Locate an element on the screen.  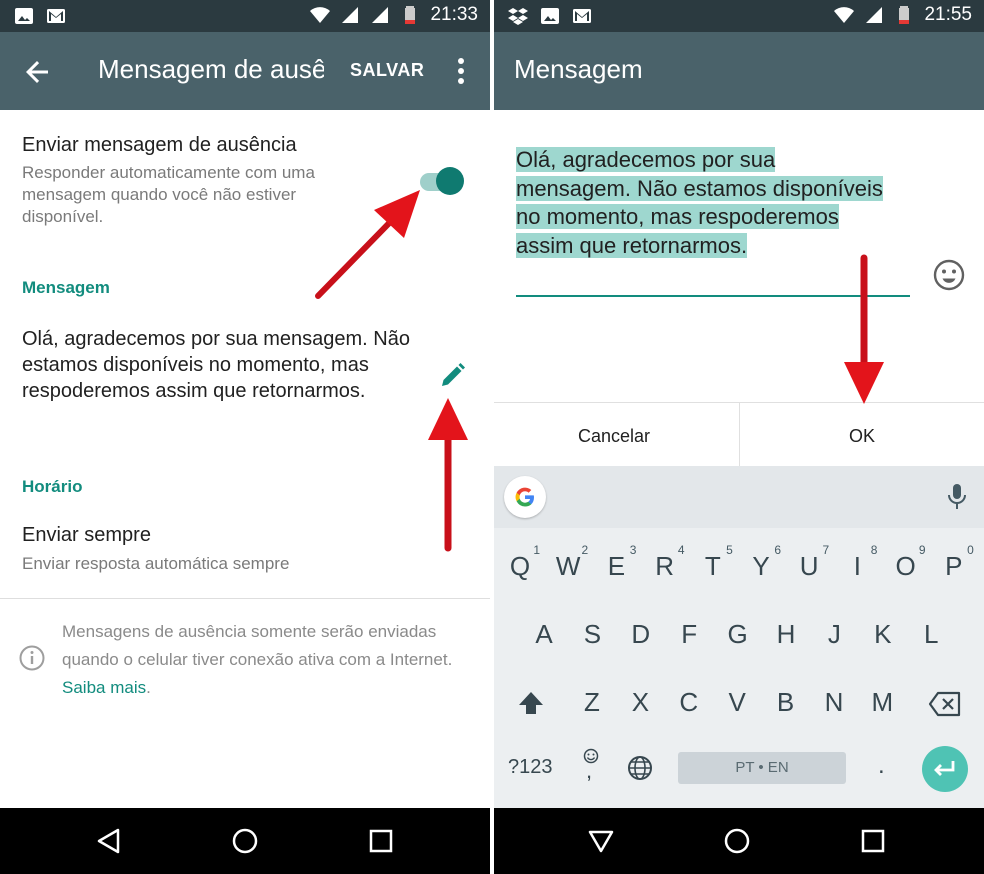
app-bar: Mensagem de ausência SALVAR is located at coordinates (245, 71).